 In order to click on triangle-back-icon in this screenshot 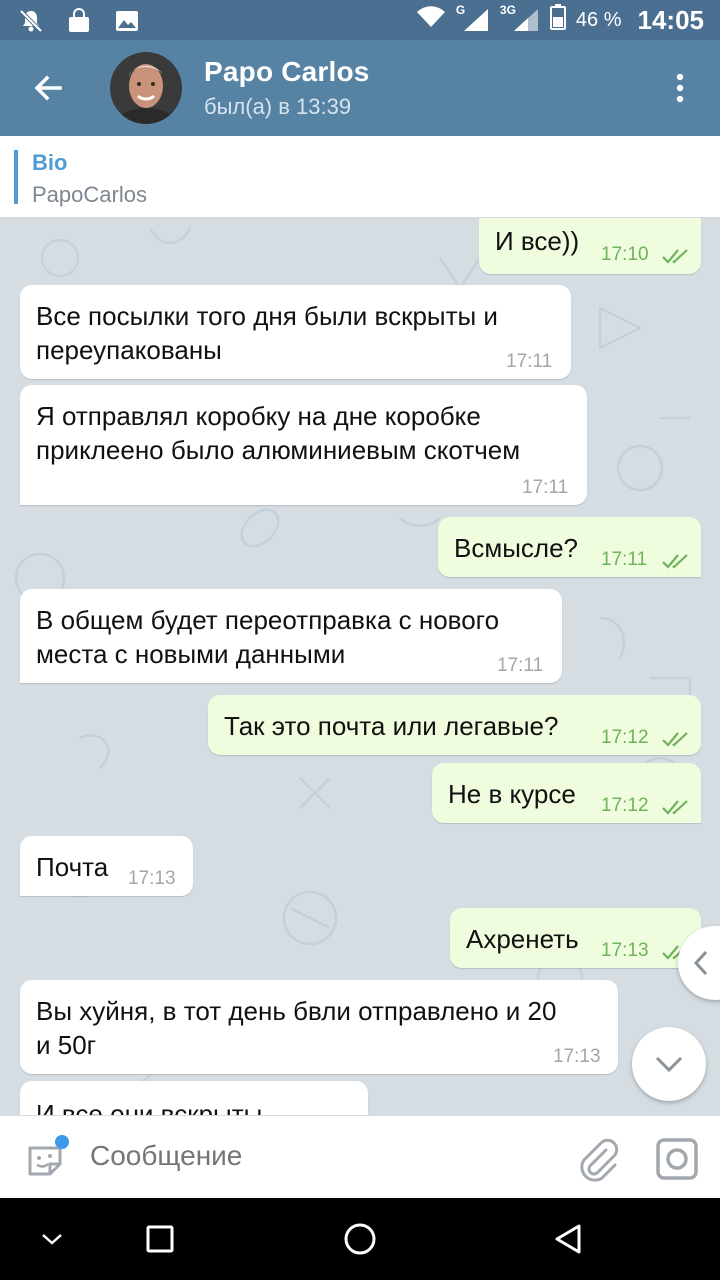, I will do `click(568, 1239)`.